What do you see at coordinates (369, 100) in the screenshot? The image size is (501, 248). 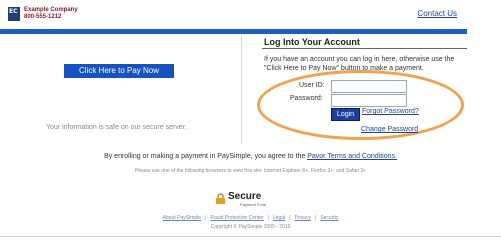 I see `password-input` at bounding box center [369, 100].